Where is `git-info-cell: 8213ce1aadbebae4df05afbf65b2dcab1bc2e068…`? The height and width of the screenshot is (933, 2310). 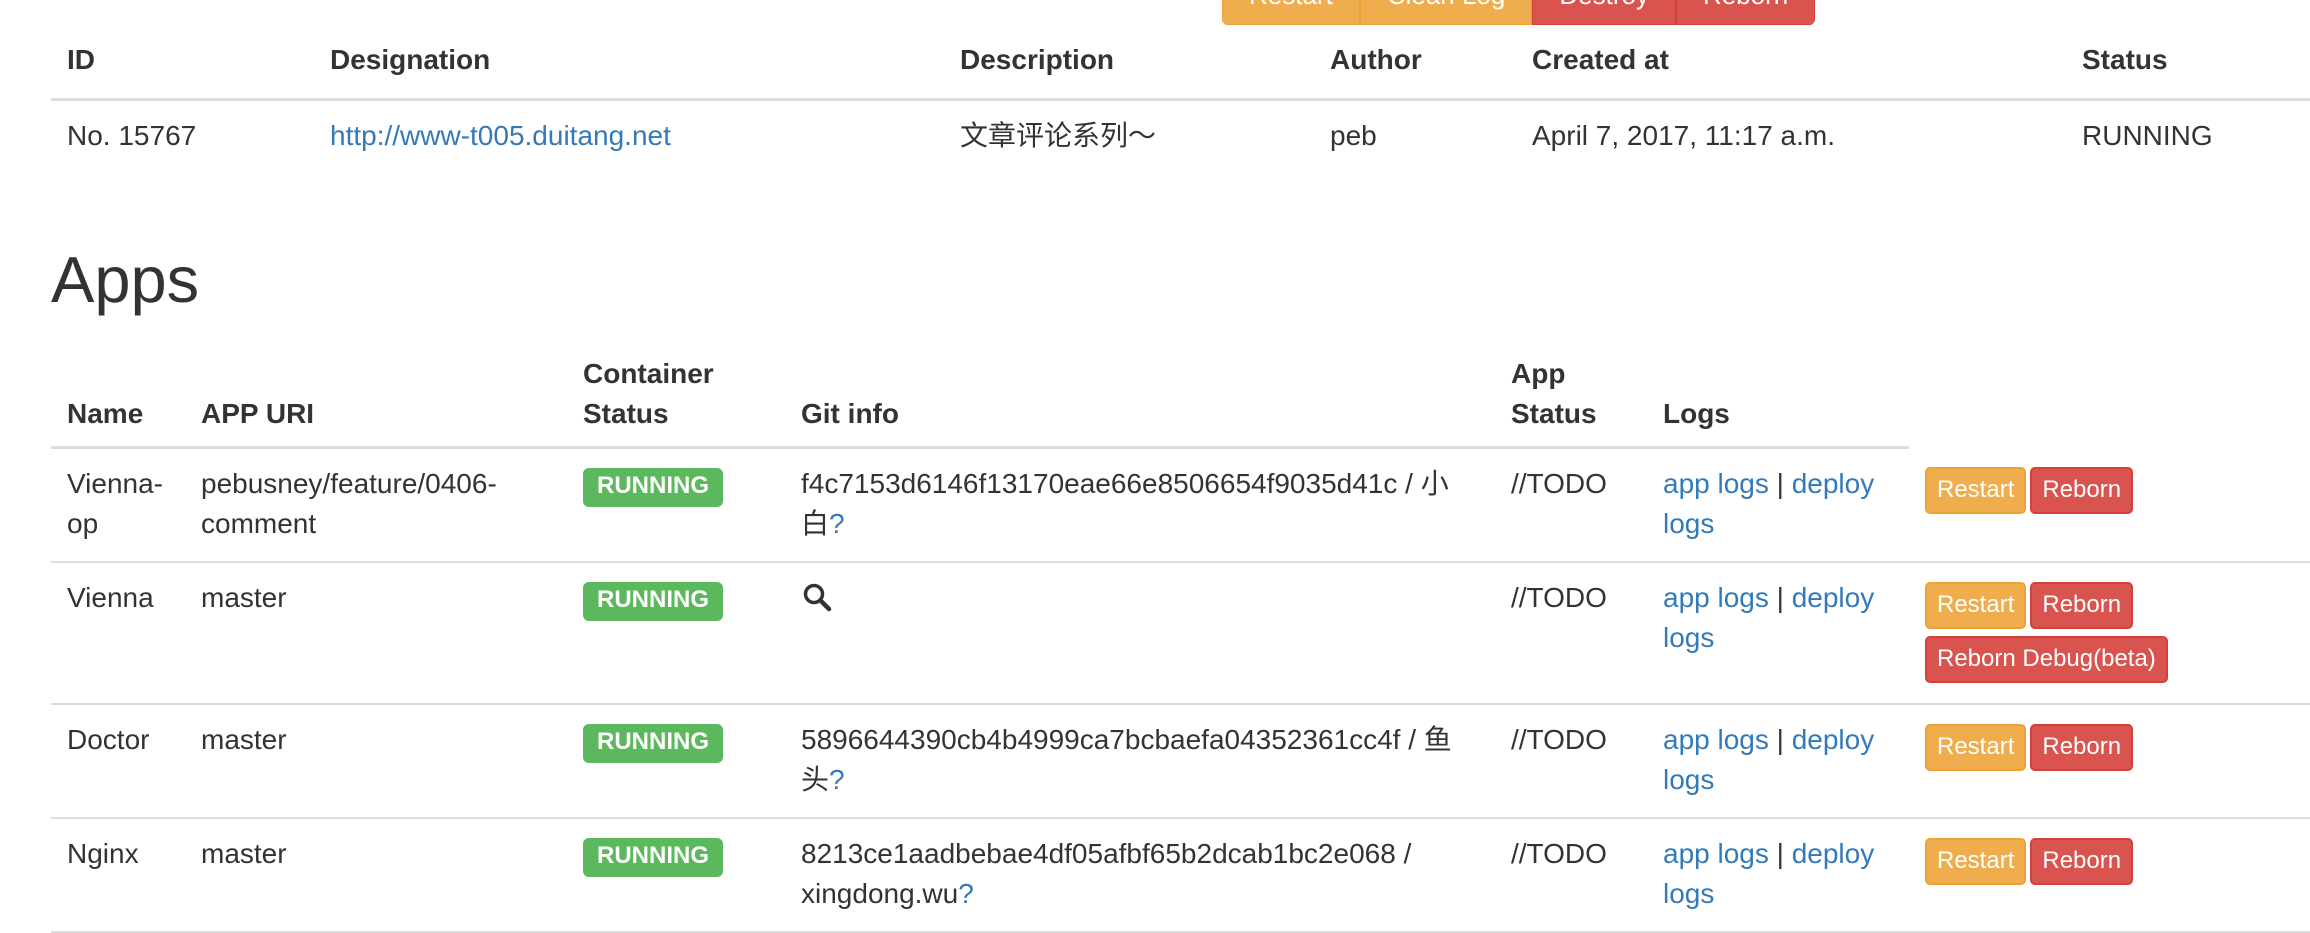
git-info-cell: 8213ce1aadbebae4df05afbf65b2dcab1bc2e068… is located at coordinates (1140, 875).